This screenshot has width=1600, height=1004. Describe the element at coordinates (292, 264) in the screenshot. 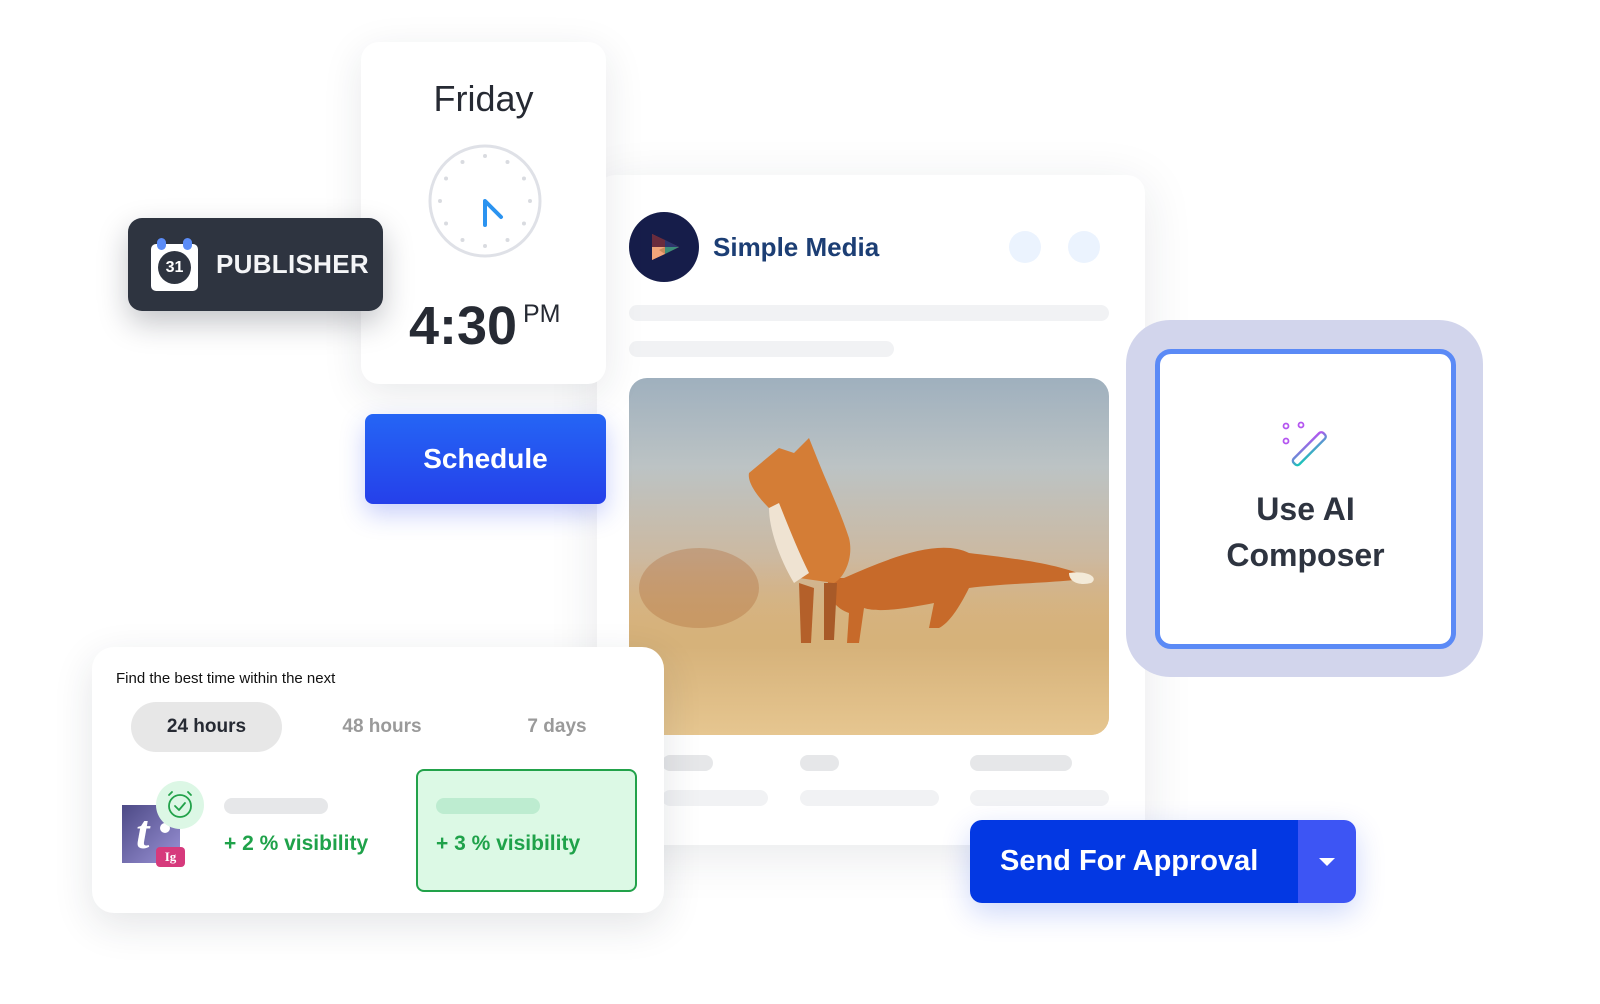

I see `publisher-label: PUBLISHER` at that location.